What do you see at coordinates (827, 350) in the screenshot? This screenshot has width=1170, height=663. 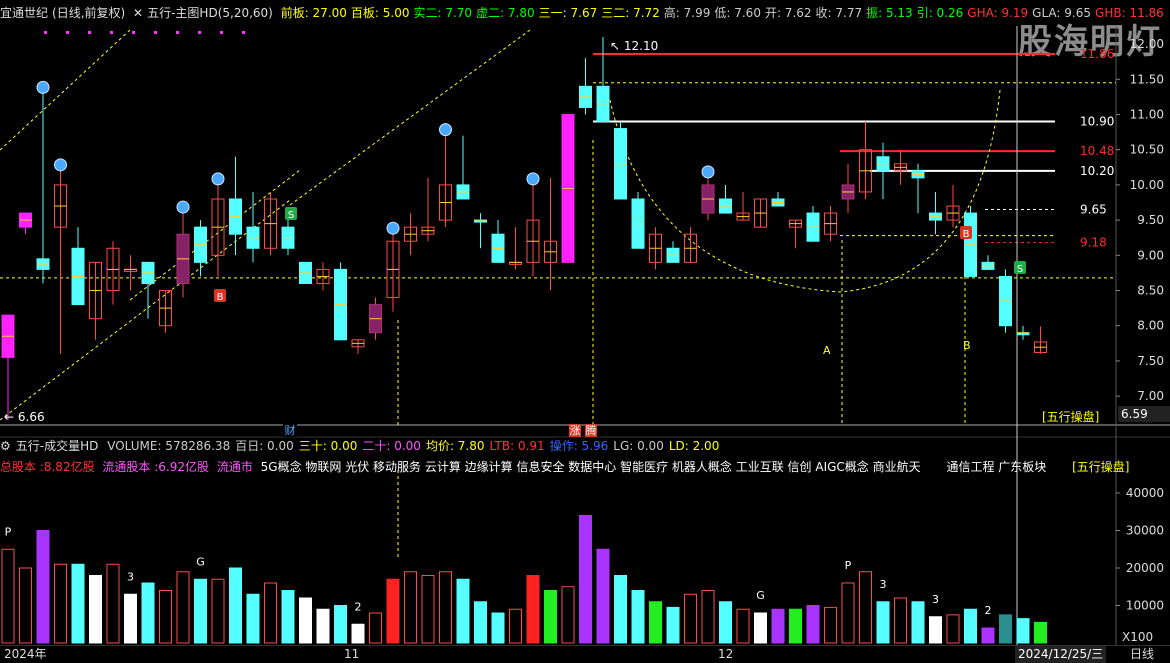 I see `marker-a: A` at bounding box center [827, 350].